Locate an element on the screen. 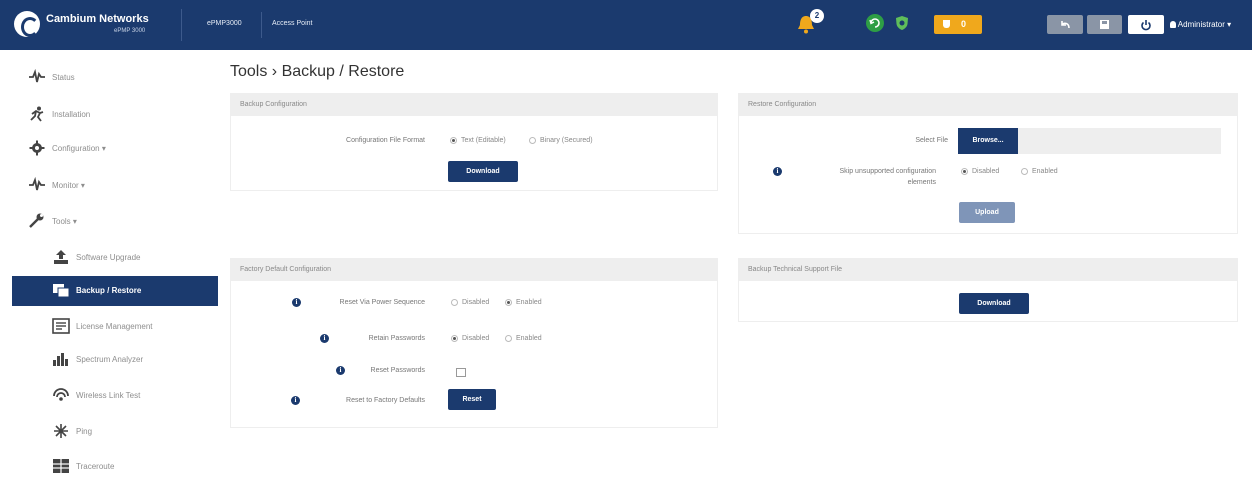 The image size is (1252, 486). device-model: ePMP3000 is located at coordinates (224, 23).